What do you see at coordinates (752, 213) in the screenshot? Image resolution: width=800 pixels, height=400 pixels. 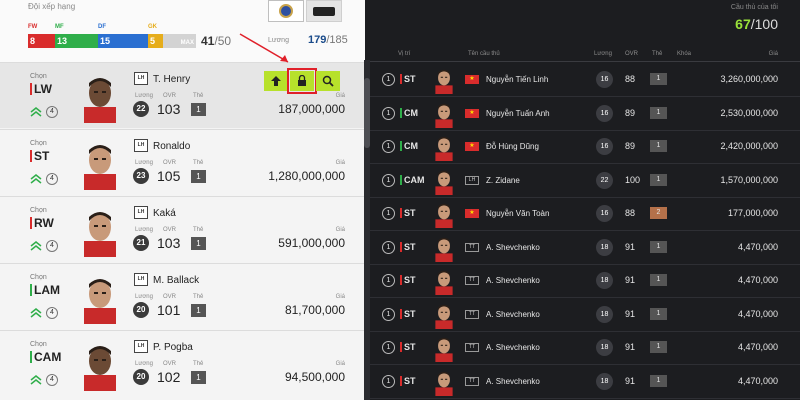 I see `row-price: 177,000,000` at bounding box center [752, 213].